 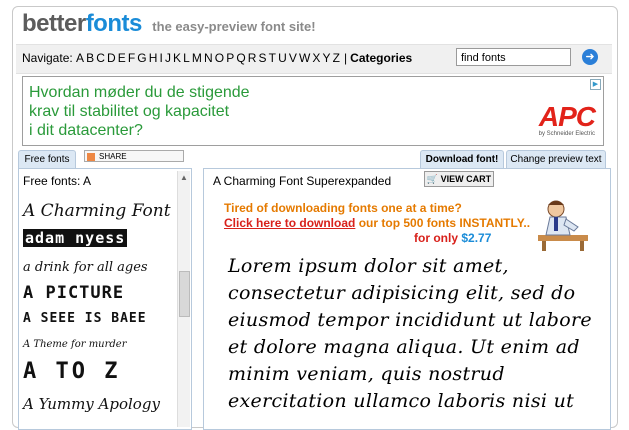 What do you see at coordinates (444, 223) in the screenshot?
I see `promo-rest: our top 500 fonts INSTANTLY..` at bounding box center [444, 223].